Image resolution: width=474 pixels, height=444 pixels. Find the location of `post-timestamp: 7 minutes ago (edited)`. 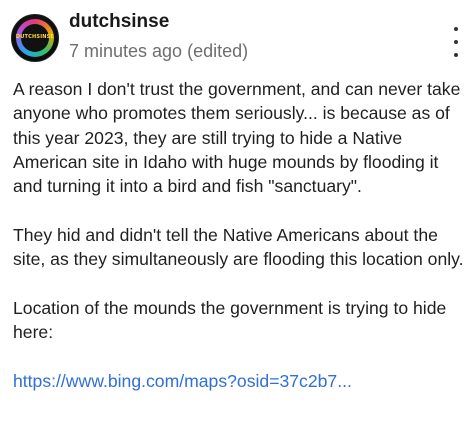

post-timestamp: 7 minutes ago (edited) is located at coordinates (159, 51).